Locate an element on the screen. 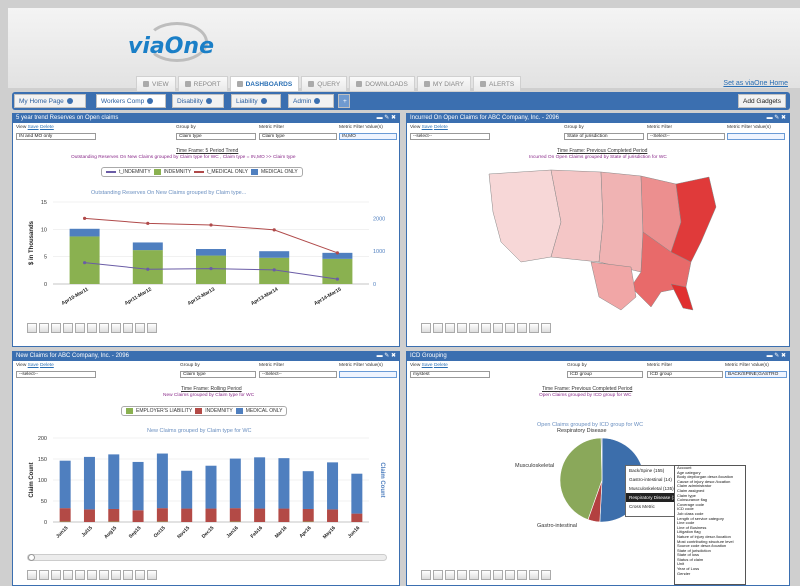 The height and width of the screenshot is (586, 800). time-frame: Time Frame: Previous Completed Period is located at coordinates (602, 151).